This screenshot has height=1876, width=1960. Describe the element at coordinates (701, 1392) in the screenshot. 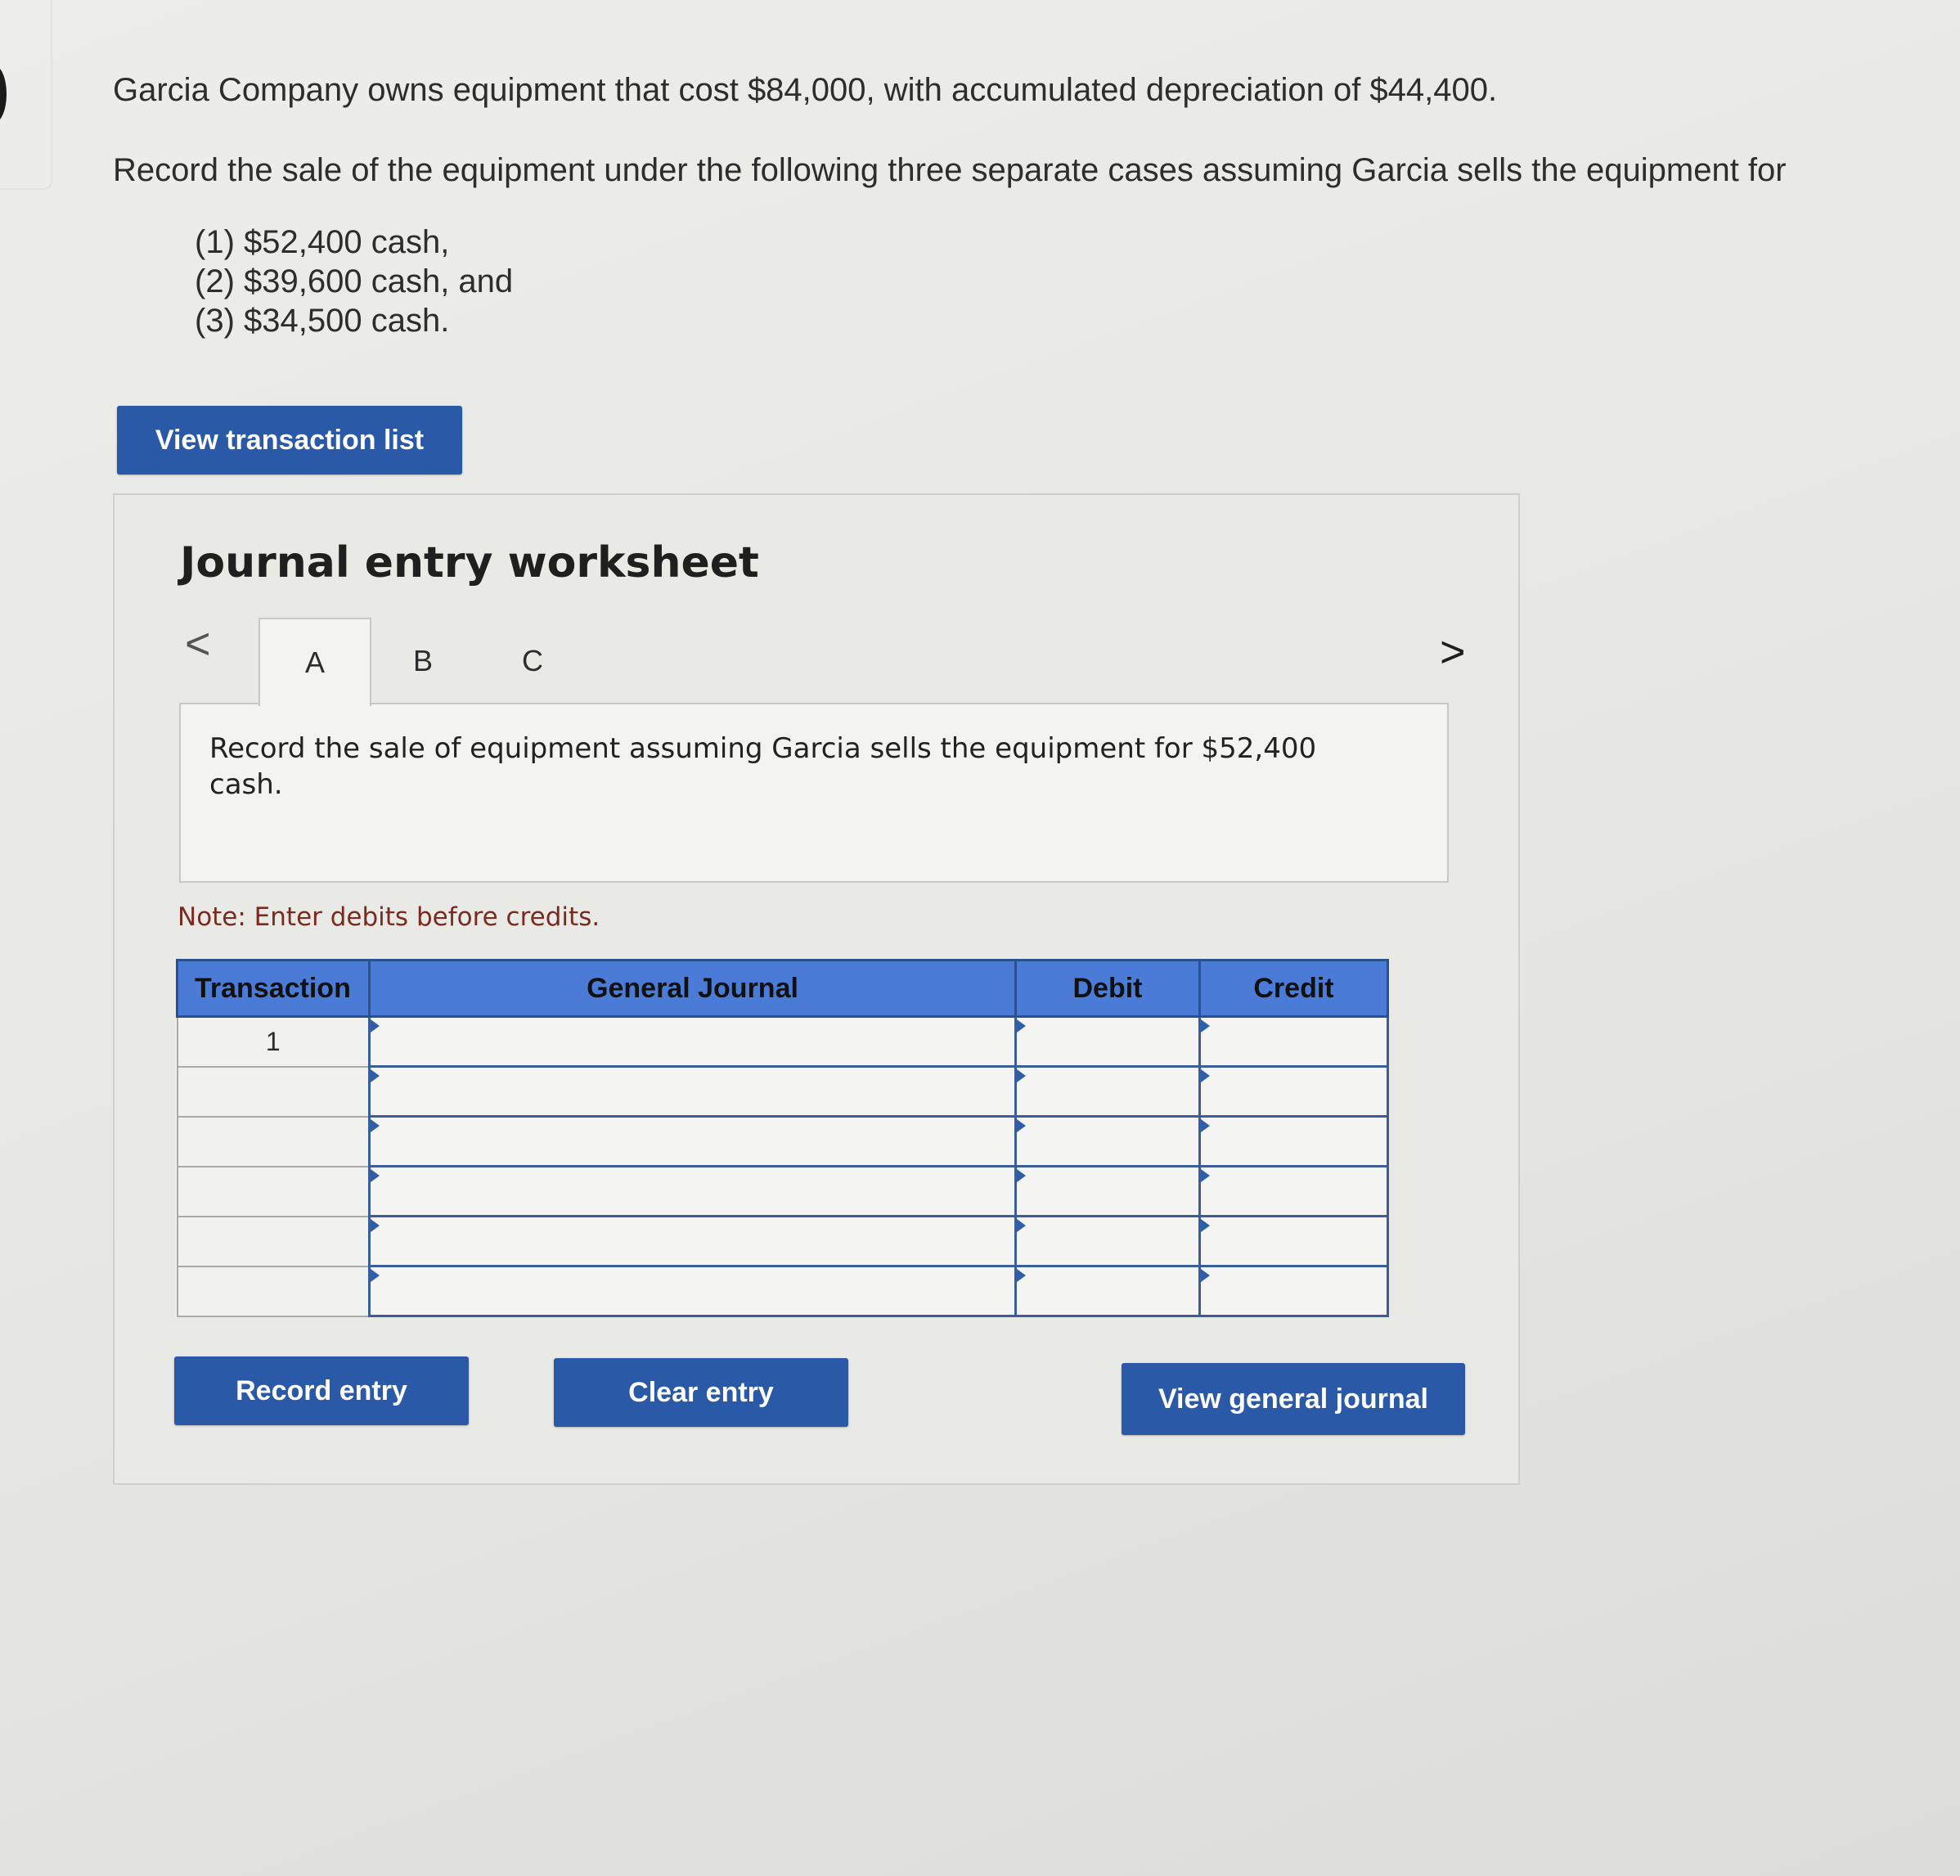

I see `clear-entry-button: Clear entry` at that location.